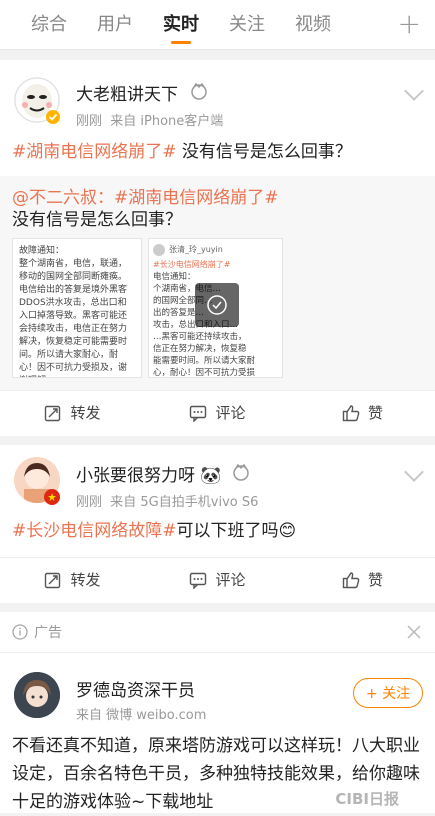 This screenshot has height=816, width=435. What do you see at coordinates (94, 152) in the screenshot?
I see `hashtag-link: #湖南电信网络崩了#` at bounding box center [94, 152].